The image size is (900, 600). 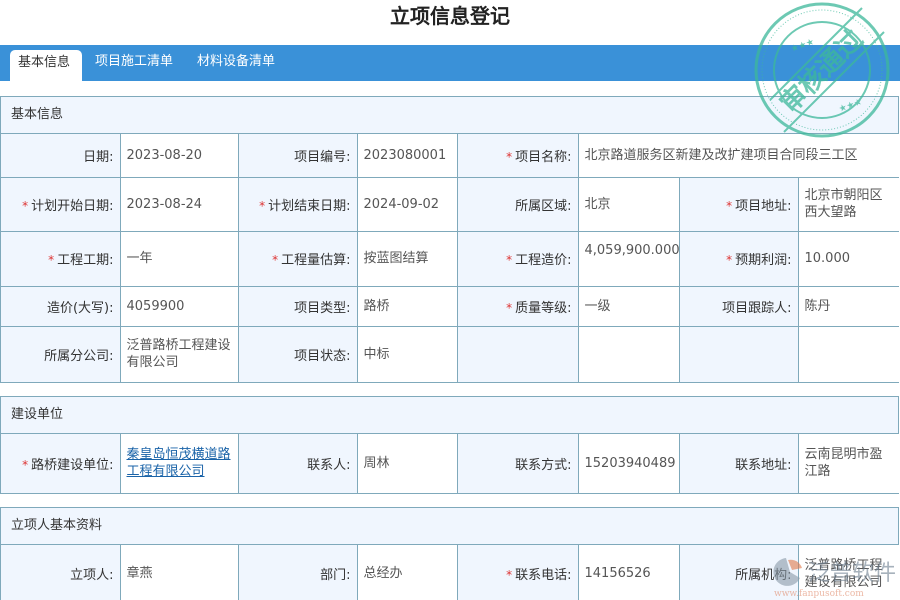 I want to click on status-value: 中标, so click(x=407, y=354).